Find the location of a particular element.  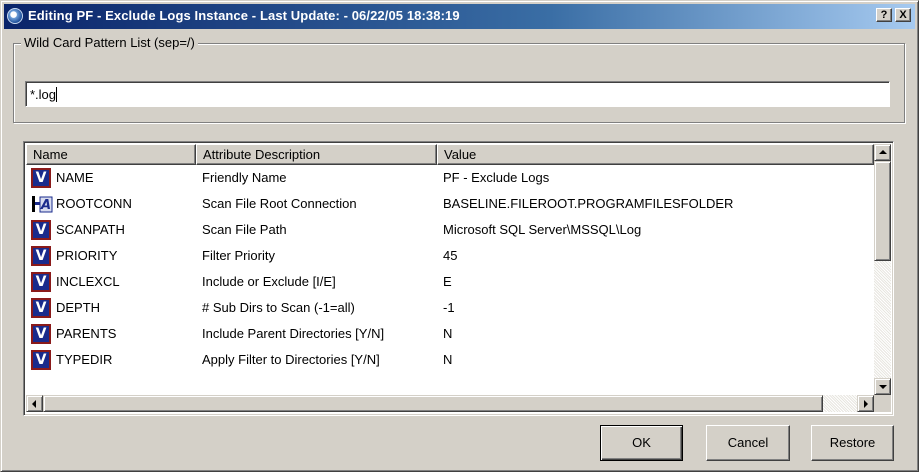

column-header-name: Name is located at coordinates (111, 154).